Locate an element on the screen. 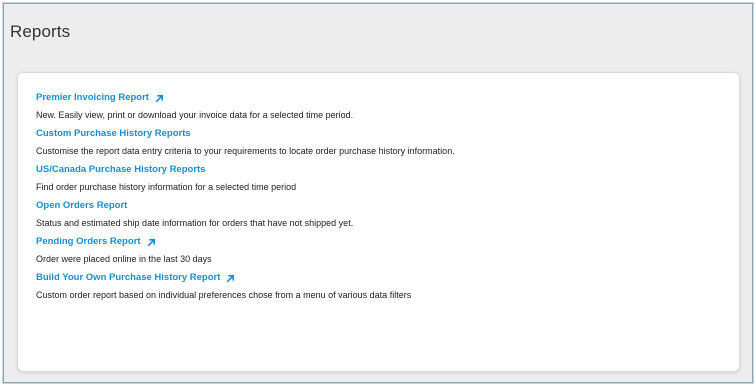 The width and height of the screenshot is (756, 387). us-canada-purchase-history-reports-link: US/Canada Purchase History Reports is located at coordinates (120, 170).